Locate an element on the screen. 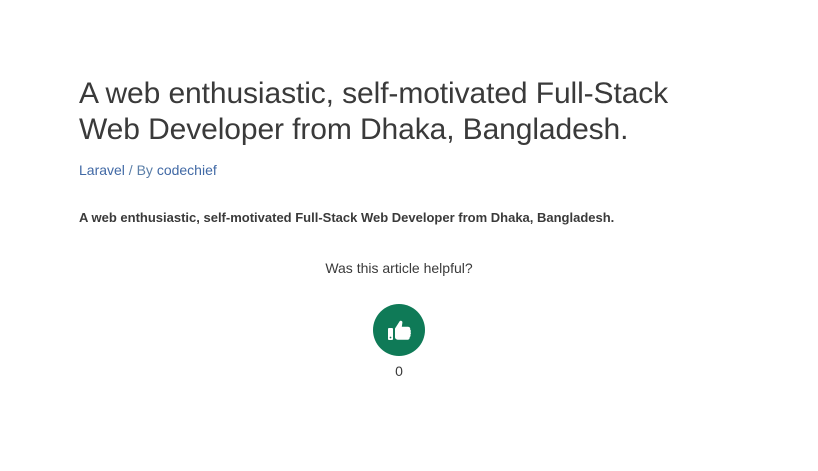 The image size is (818, 471). author-link: codechief is located at coordinates (187, 170).